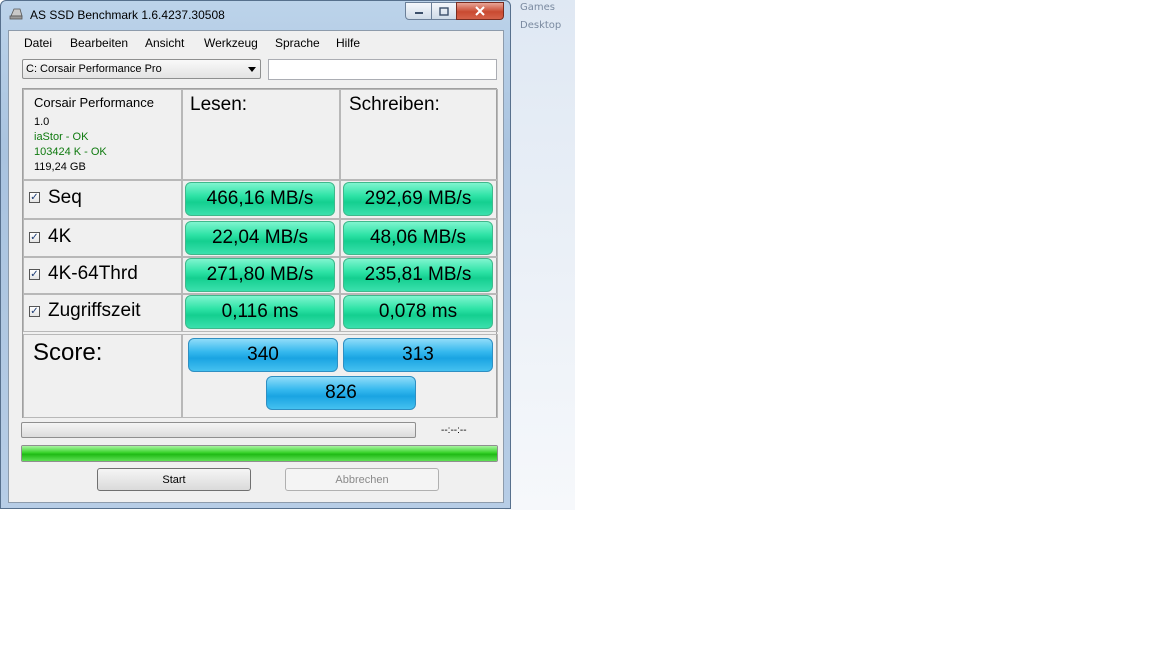  Describe the element at coordinates (94, 69) in the screenshot. I see `drive-select-value: C: Corsair Performance Pro` at that location.